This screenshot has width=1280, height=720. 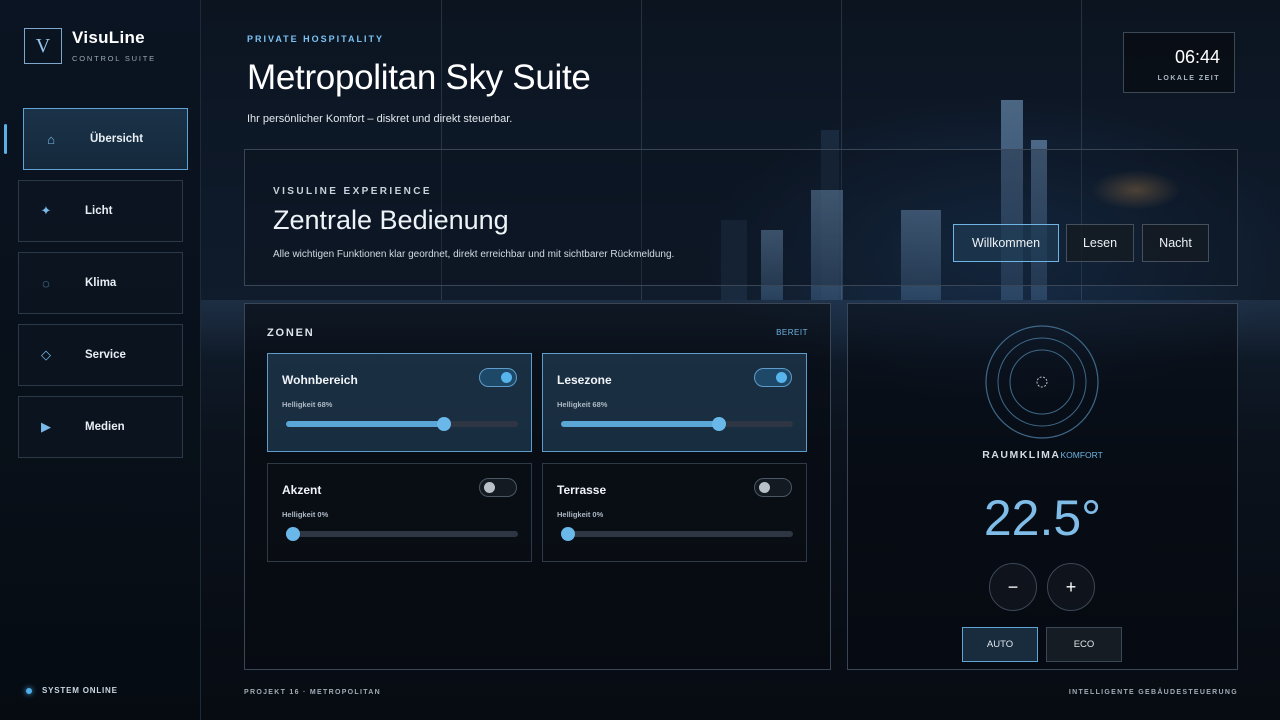 I want to click on sidebar-item-medien: ▶ Medien, so click(x=100, y=427).